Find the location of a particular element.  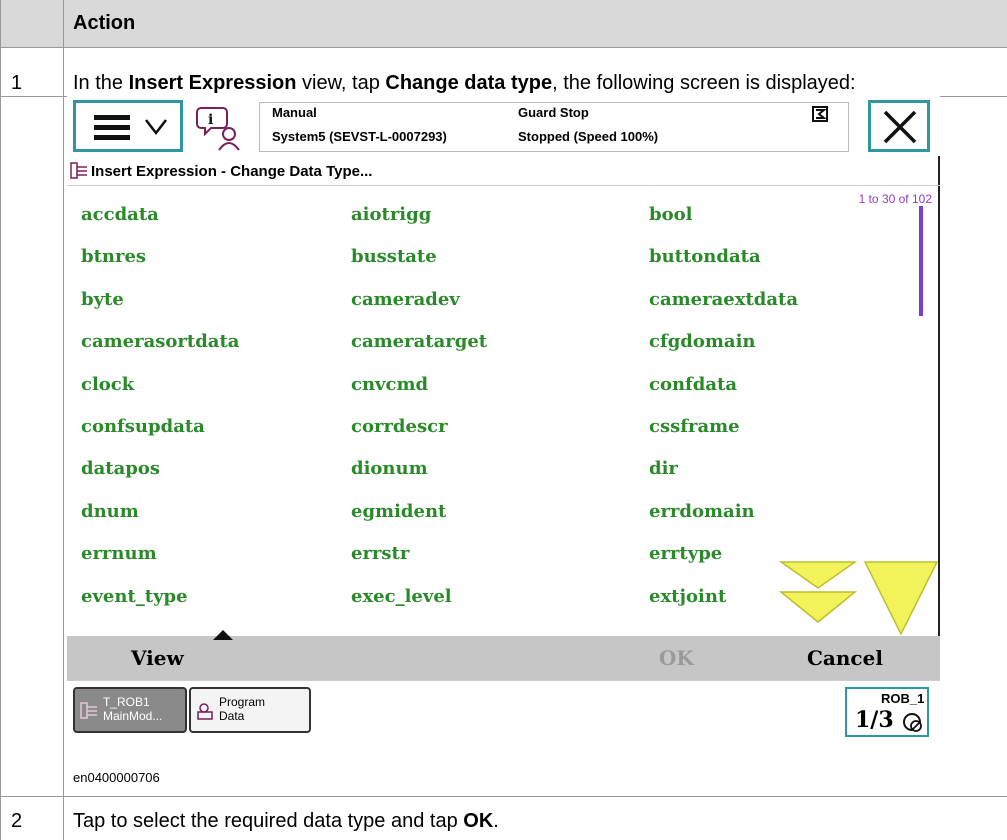

data-type-item: buttondata is located at coordinates (705, 256).